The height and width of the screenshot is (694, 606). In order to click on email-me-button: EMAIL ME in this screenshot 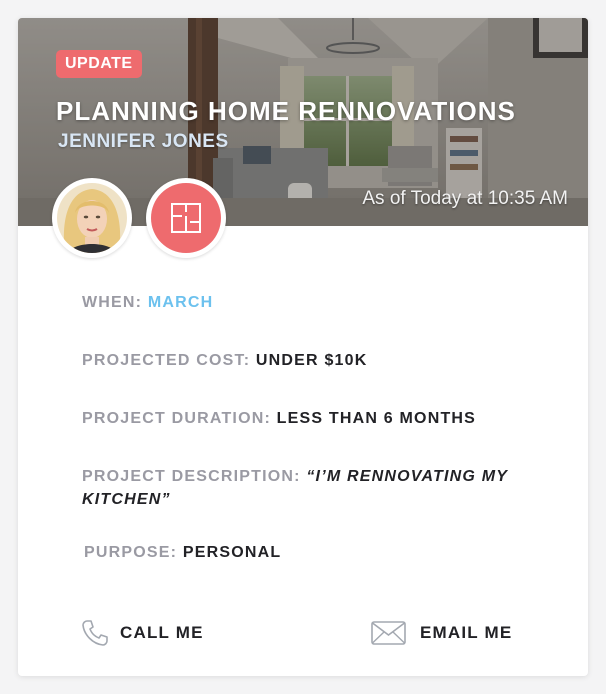, I will do `click(441, 633)`.